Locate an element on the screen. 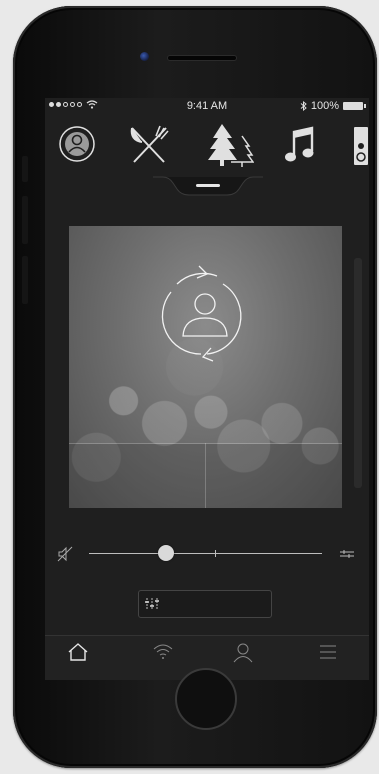 The width and height of the screenshot is (379, 774). status-right: 100% is located at coordinates (333, 106).